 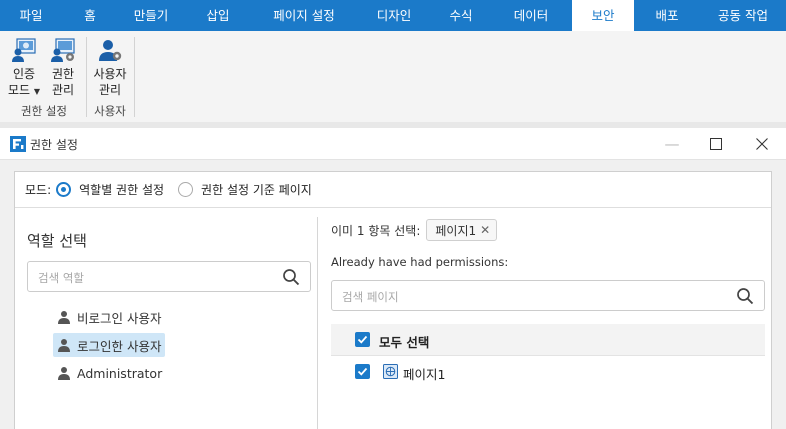 I want to click on remove-chip-icon: ✕, so click(x=485, y=230).